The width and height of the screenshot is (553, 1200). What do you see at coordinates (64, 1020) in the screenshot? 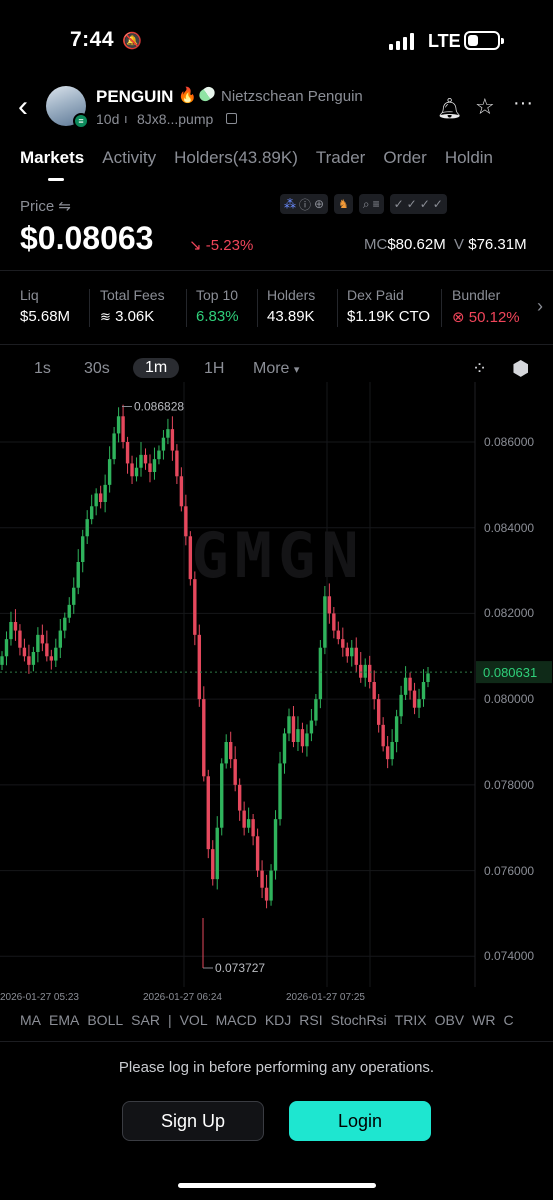
I see `indicator-ema: EMA` at bounding box center [64, 1020].